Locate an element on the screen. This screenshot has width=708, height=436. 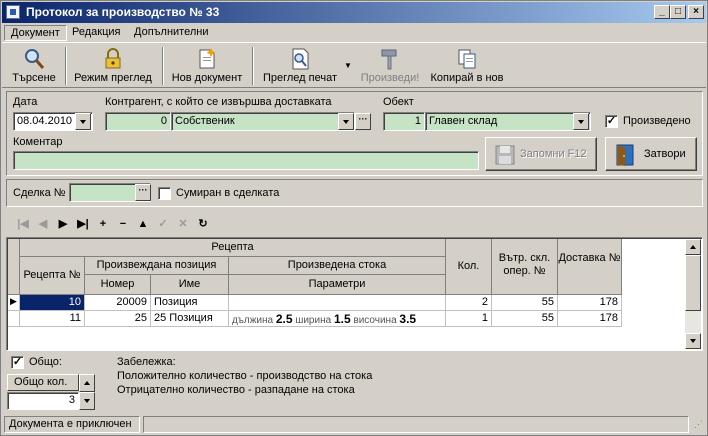
table-cell-name: 25 Позиция is located at coordinates (190, 319).